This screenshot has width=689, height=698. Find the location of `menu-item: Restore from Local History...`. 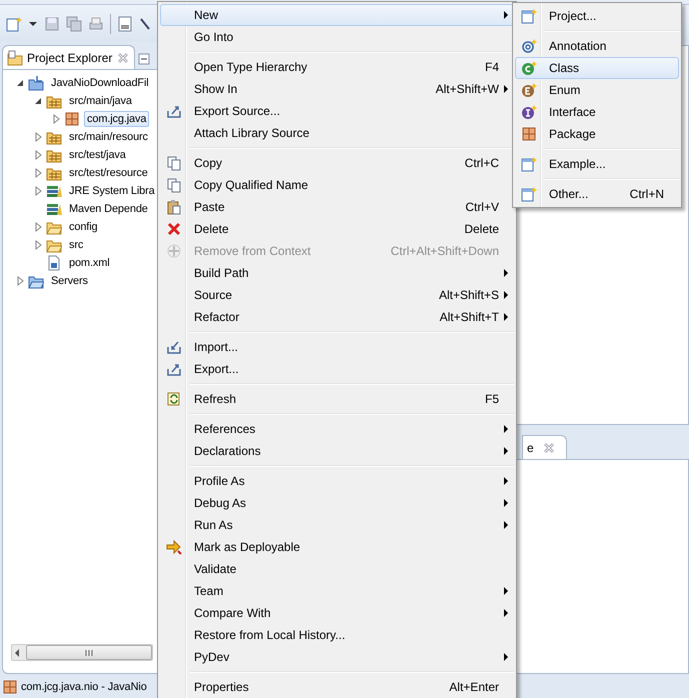

menu-item: Restore from Local History... is located at coordinates (337, 635).